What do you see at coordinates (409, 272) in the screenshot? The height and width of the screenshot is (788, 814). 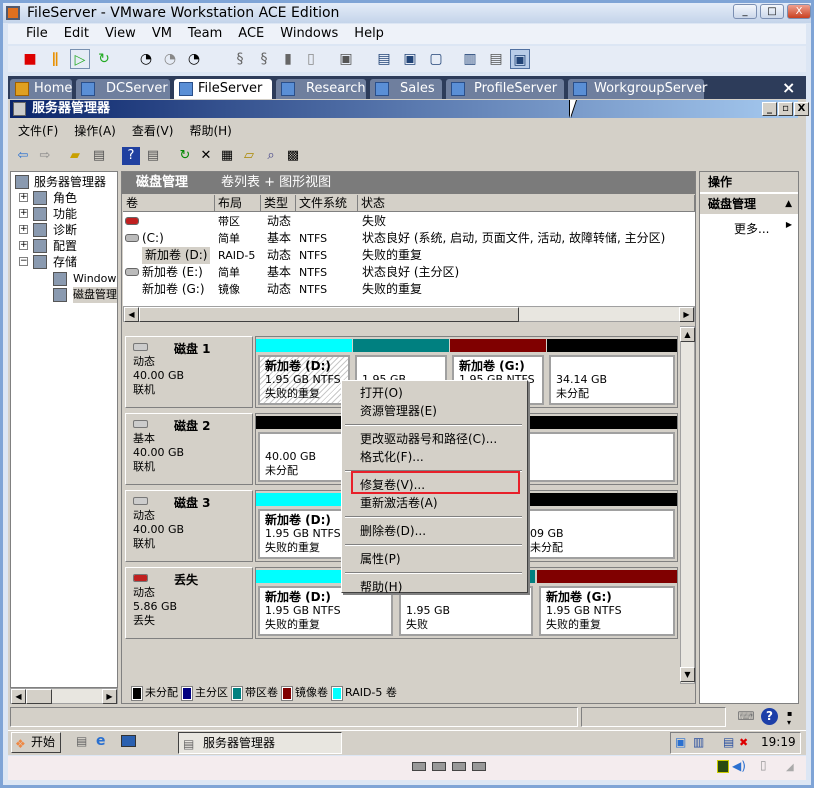 I see `table-row: 新加卷 (E:) 简单 基本 NTFS 状态良好 (主分区)` at bounding box center [409, 272].